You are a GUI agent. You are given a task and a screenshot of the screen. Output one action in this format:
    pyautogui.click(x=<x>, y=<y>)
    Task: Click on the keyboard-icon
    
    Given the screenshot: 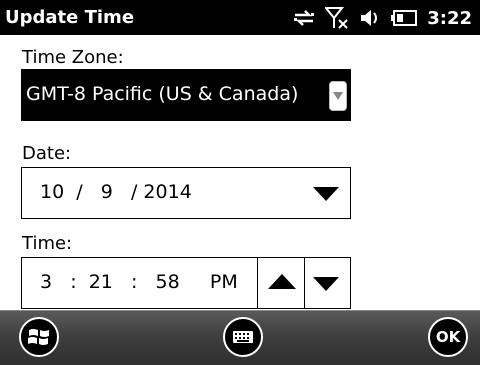 What is the action you would take?
    pyautogui.click(x=243, y=337)
    